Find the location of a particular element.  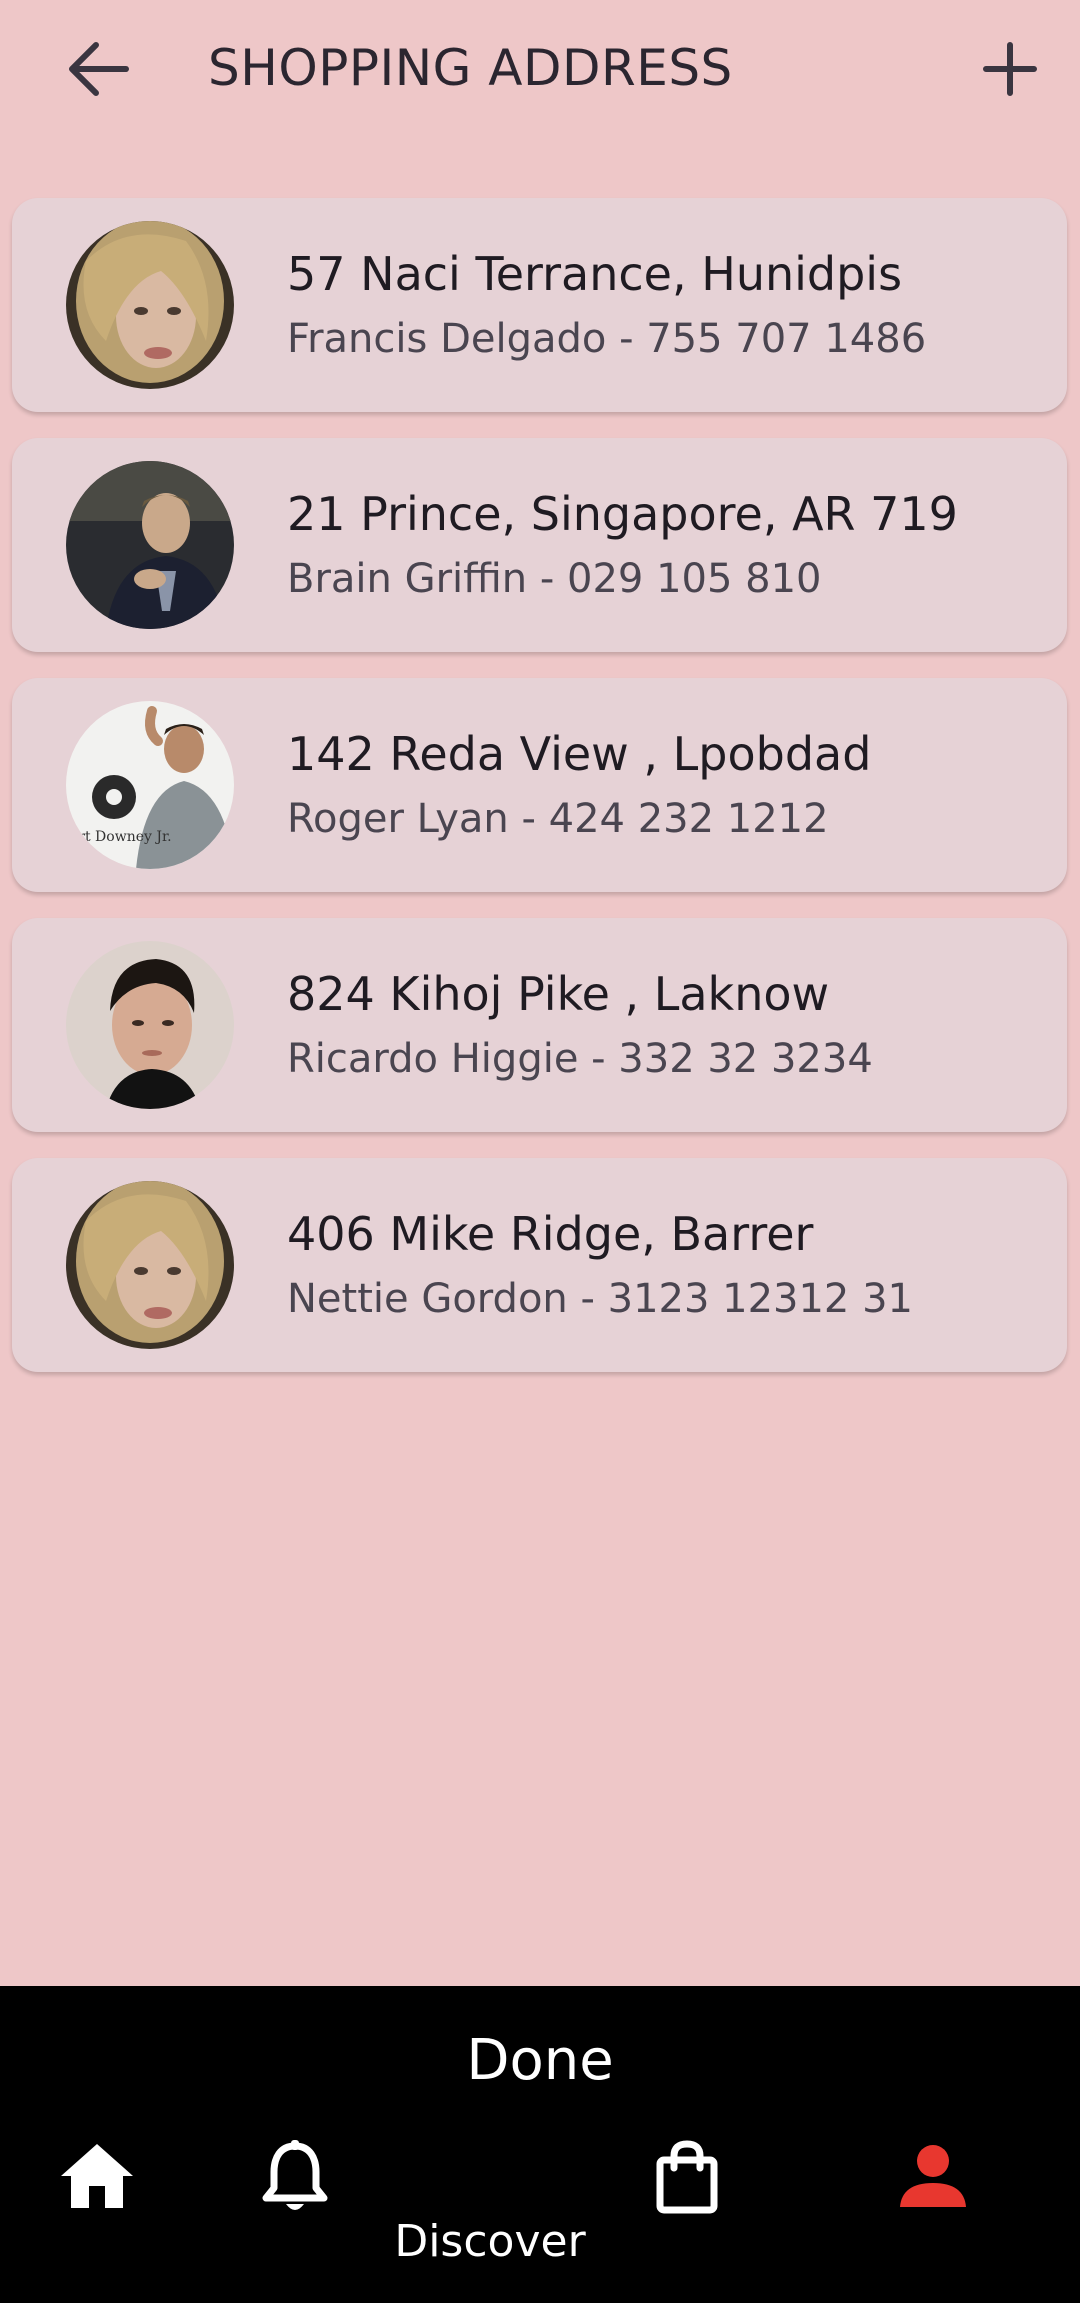

address-line: 57 Naci Terrance, Hunidpis is located at coordinates (595, 274).